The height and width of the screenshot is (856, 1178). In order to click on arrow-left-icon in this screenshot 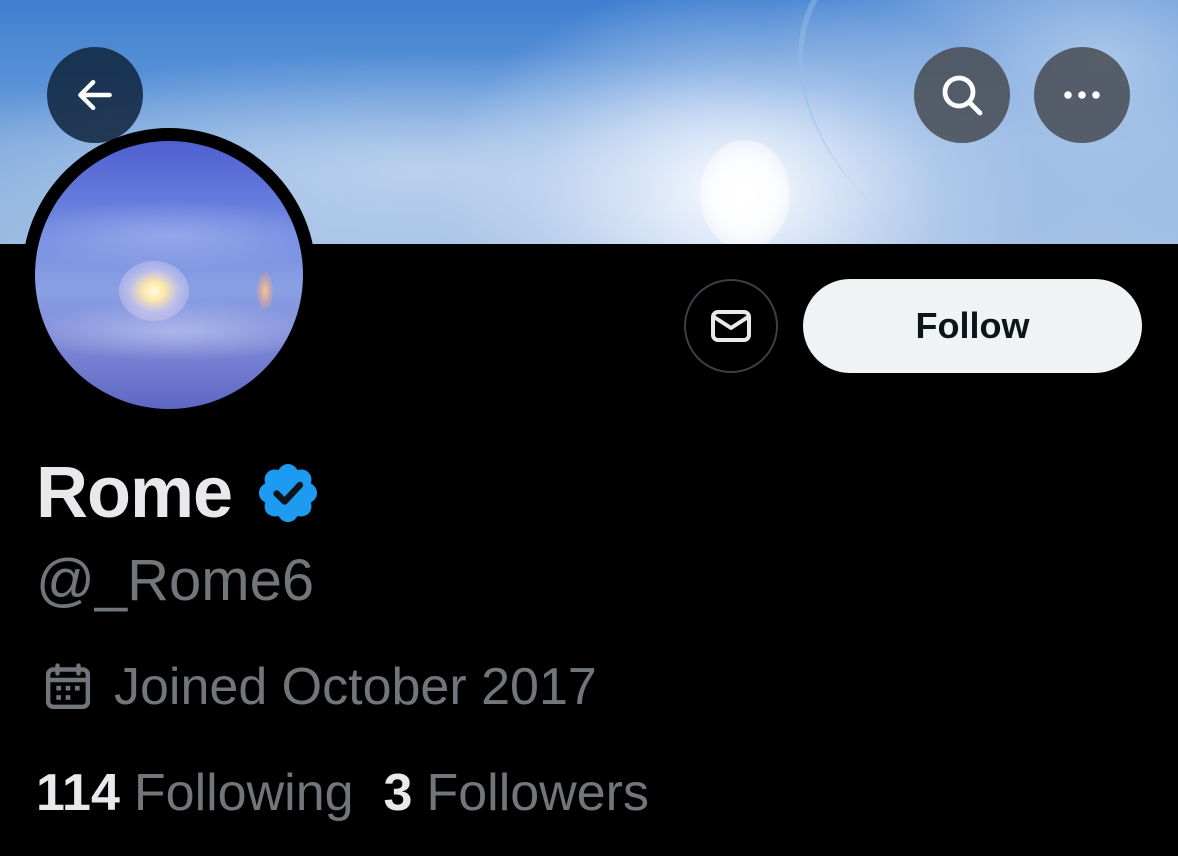, I will do `click(95, 95)`.